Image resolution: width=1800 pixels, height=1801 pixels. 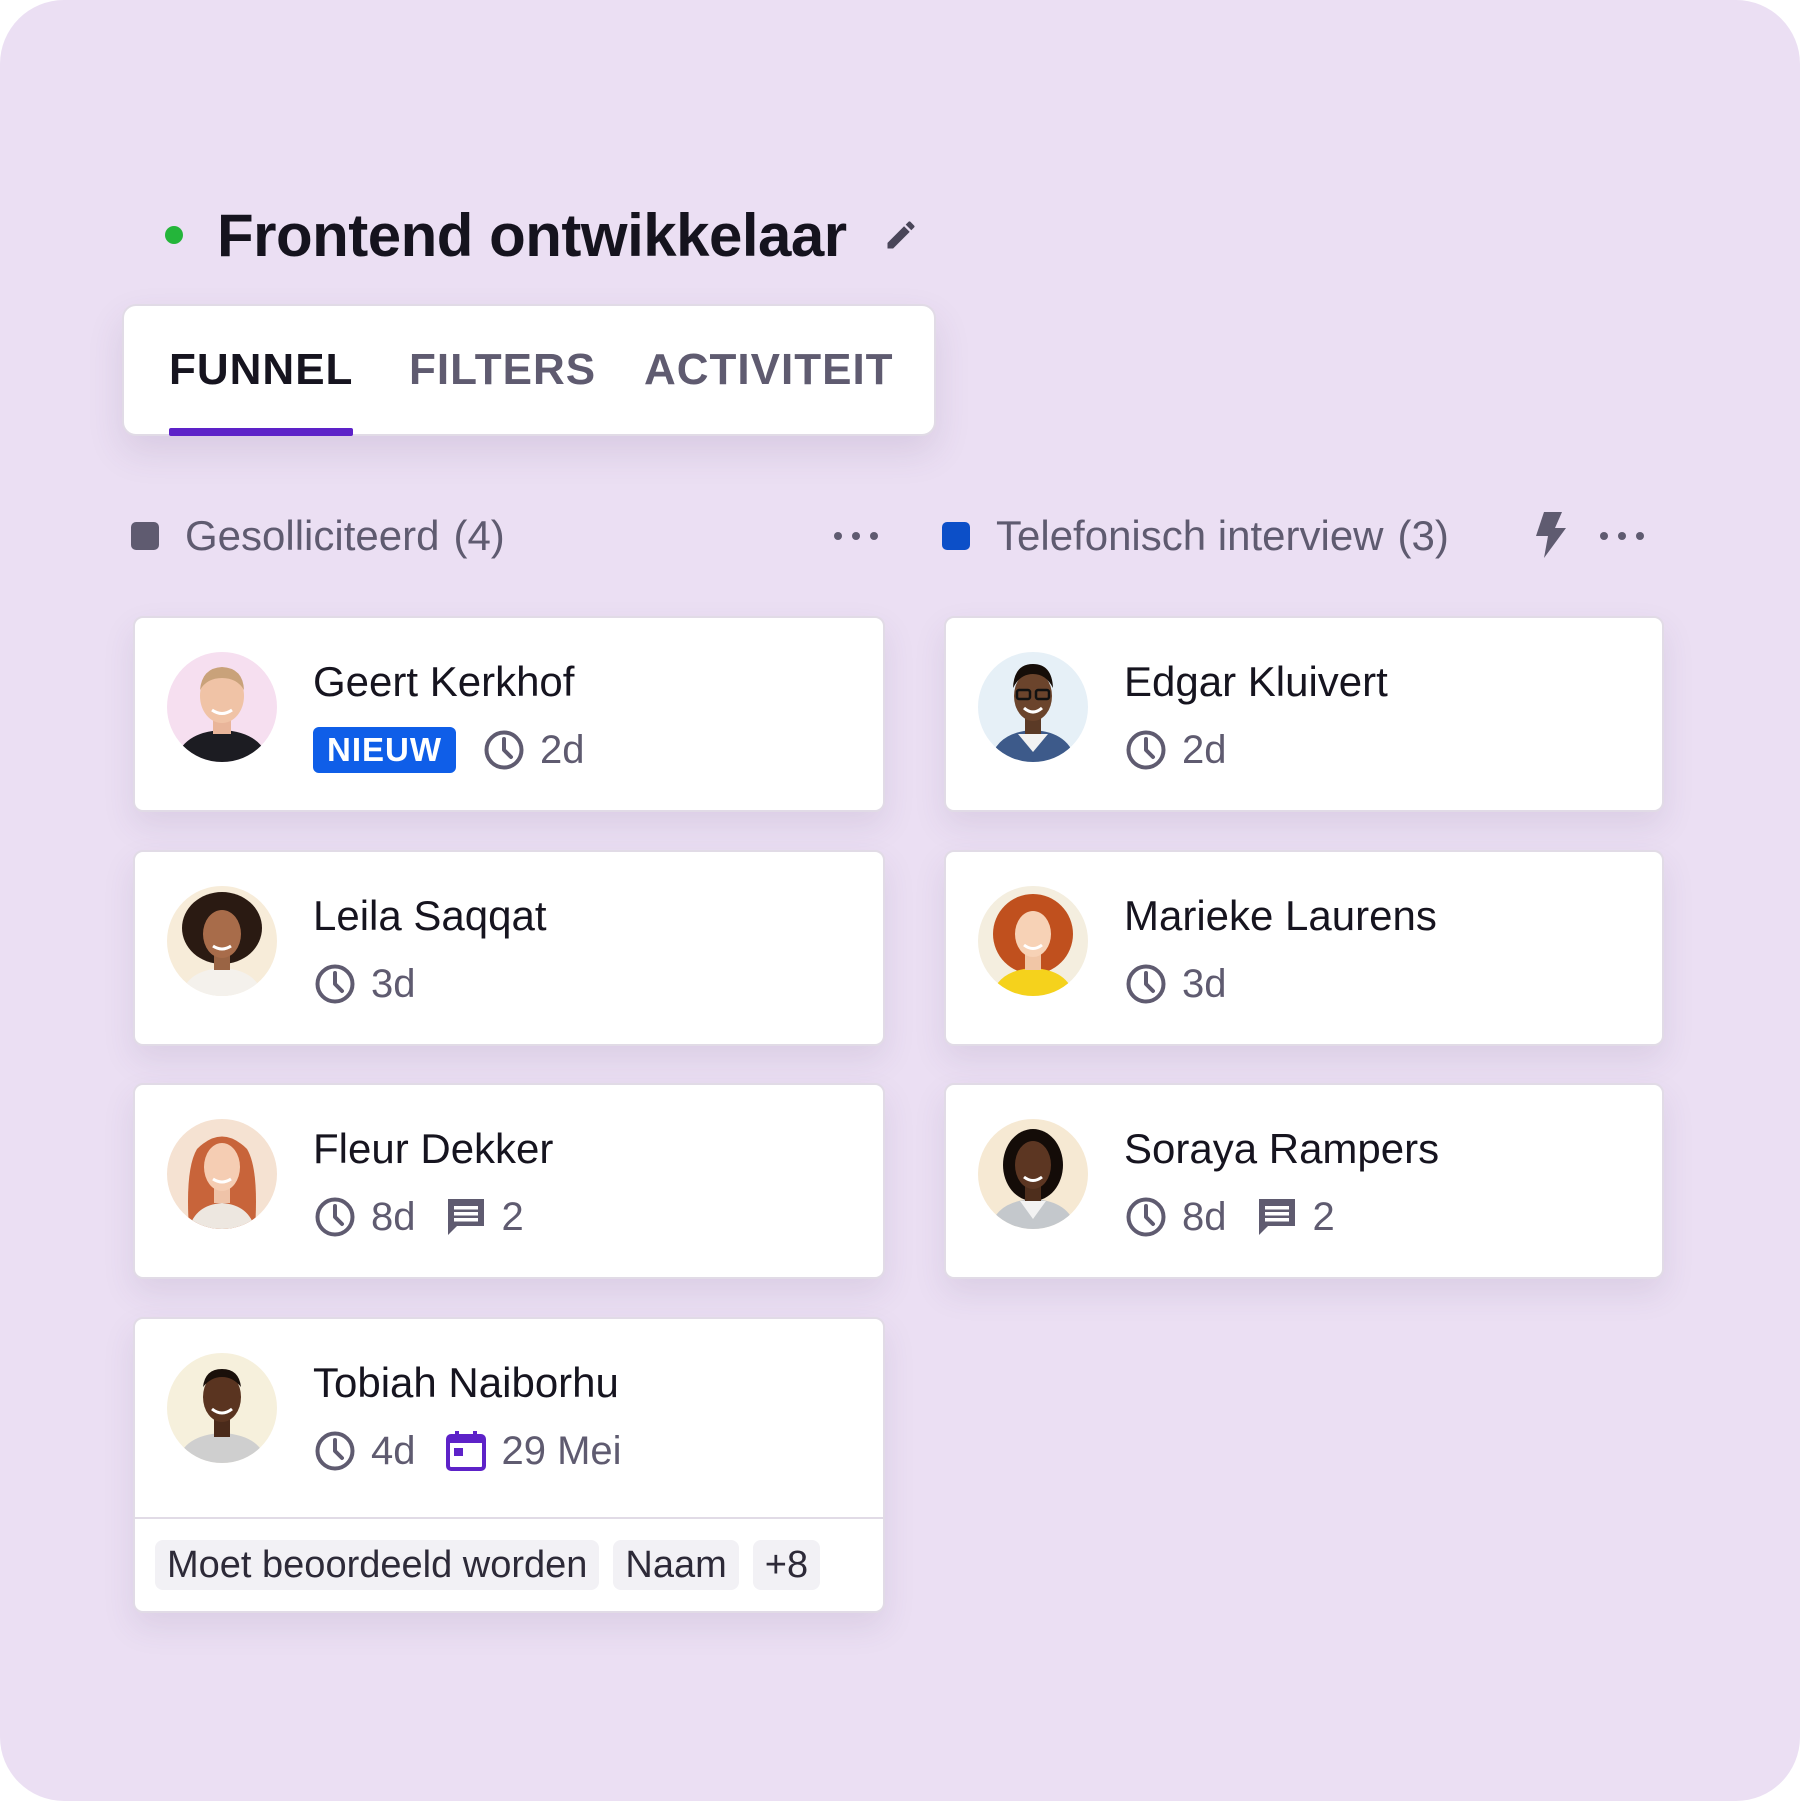 What do you see at coordinates (393, 1450) in the screenshot?
I see `time-in-stage: 4d` at bounding box center [393, 1450].